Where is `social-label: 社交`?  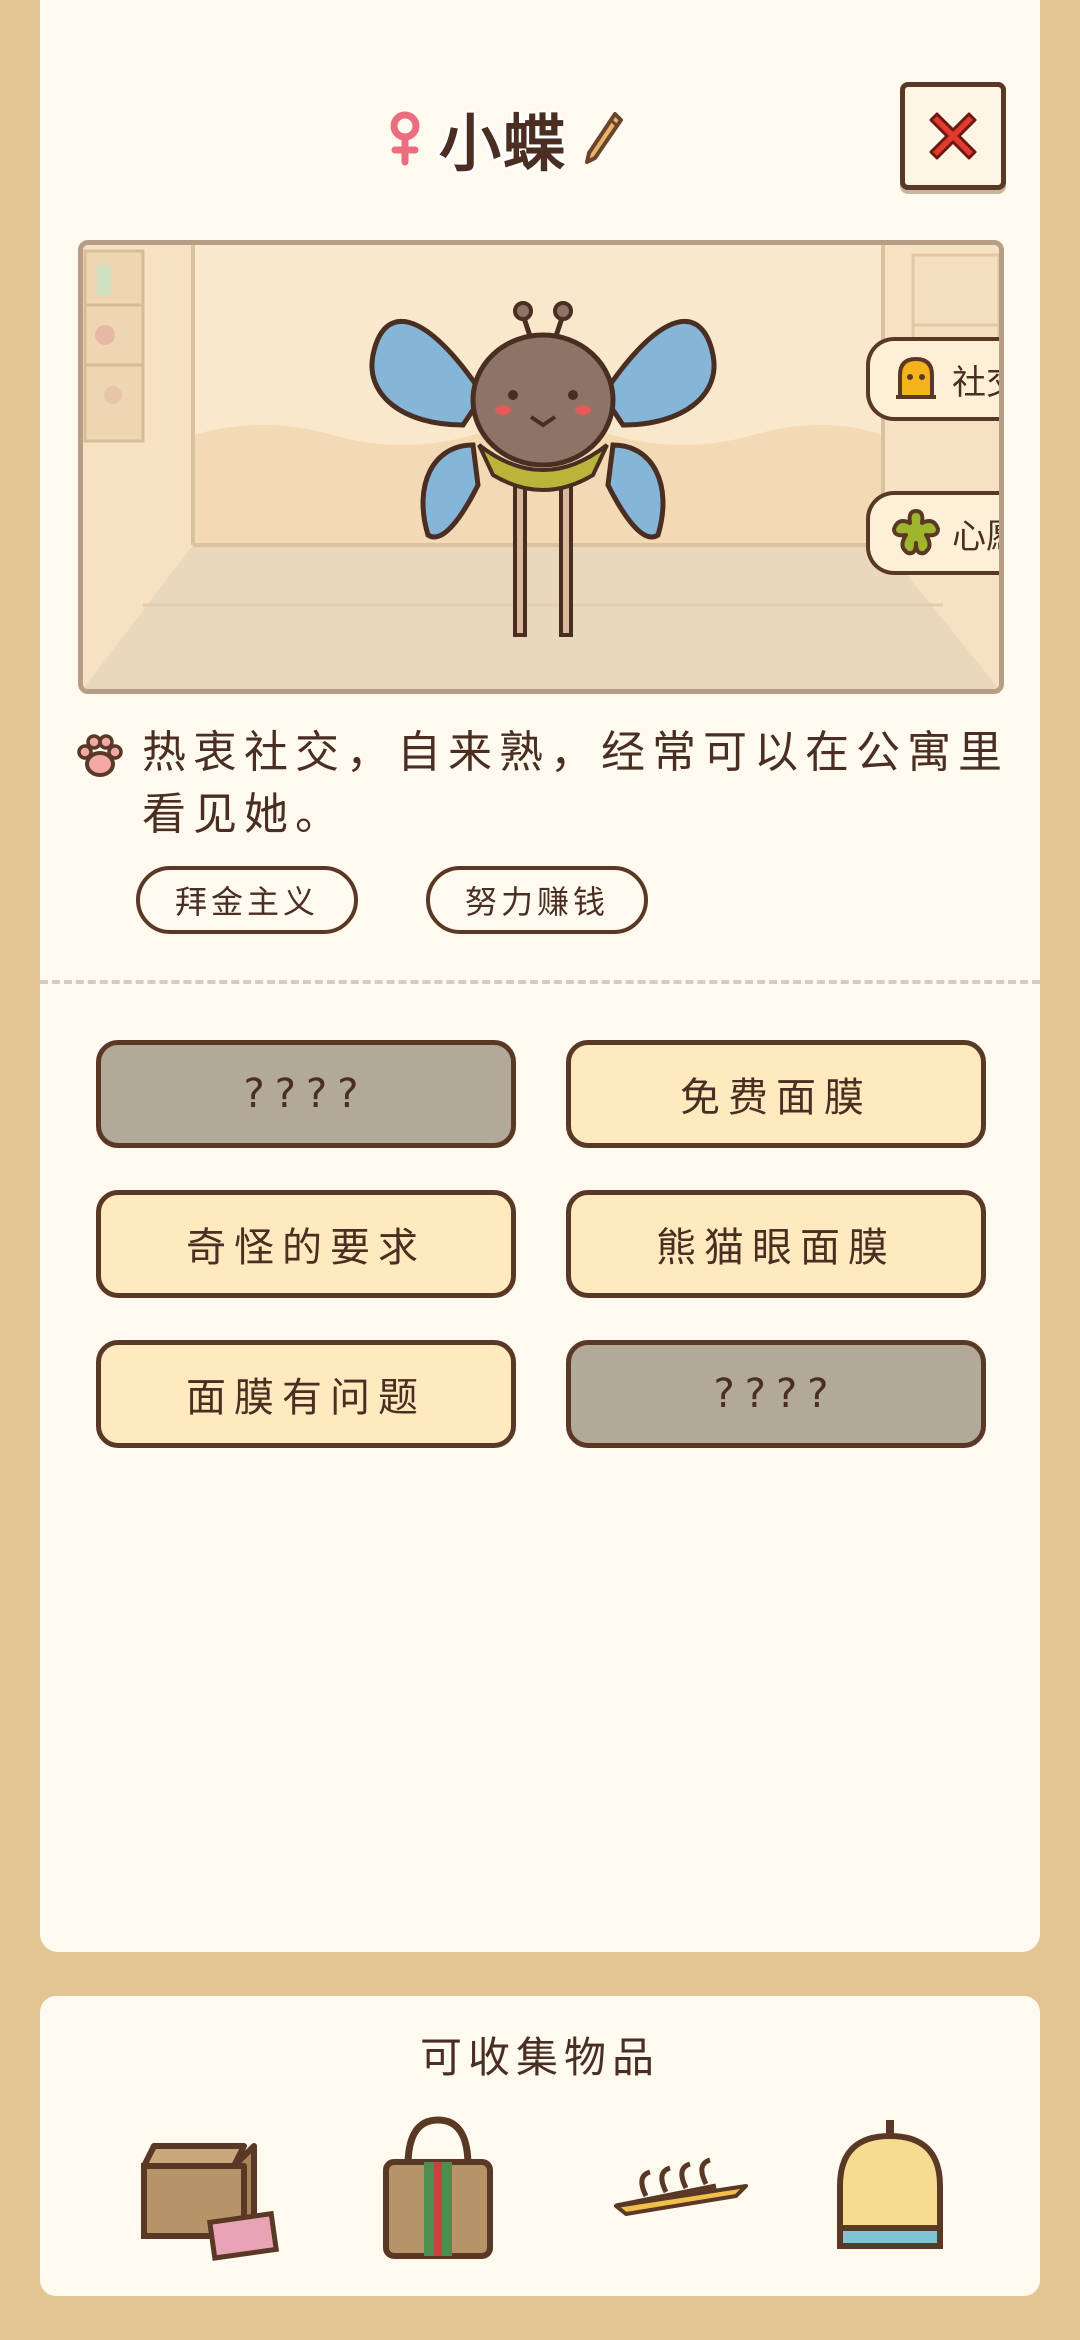 social-label: 社交 is located at coordinates (975, 382).